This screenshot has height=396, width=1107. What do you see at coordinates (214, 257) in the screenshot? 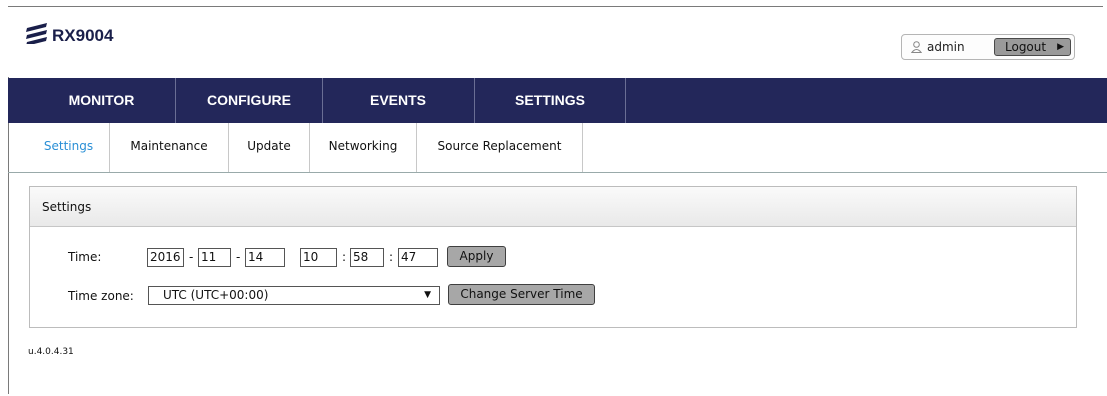
I see `month-field: 11` at bounding box center [214, 257].